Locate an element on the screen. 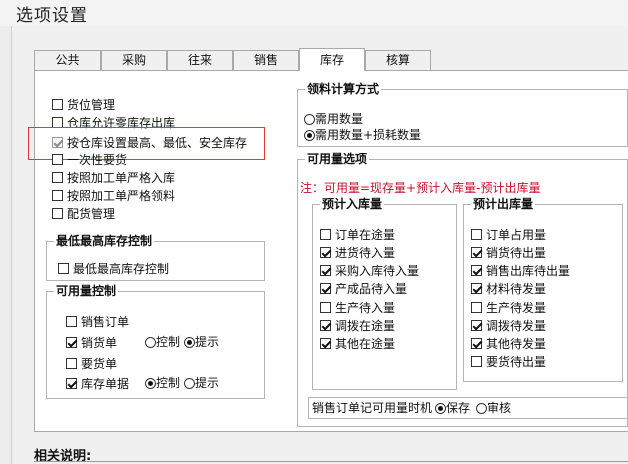 The width and height of the screenshot is (628, 464). radio-inventory-docs-prompt: 提示 is located at coordinates (201, 383).